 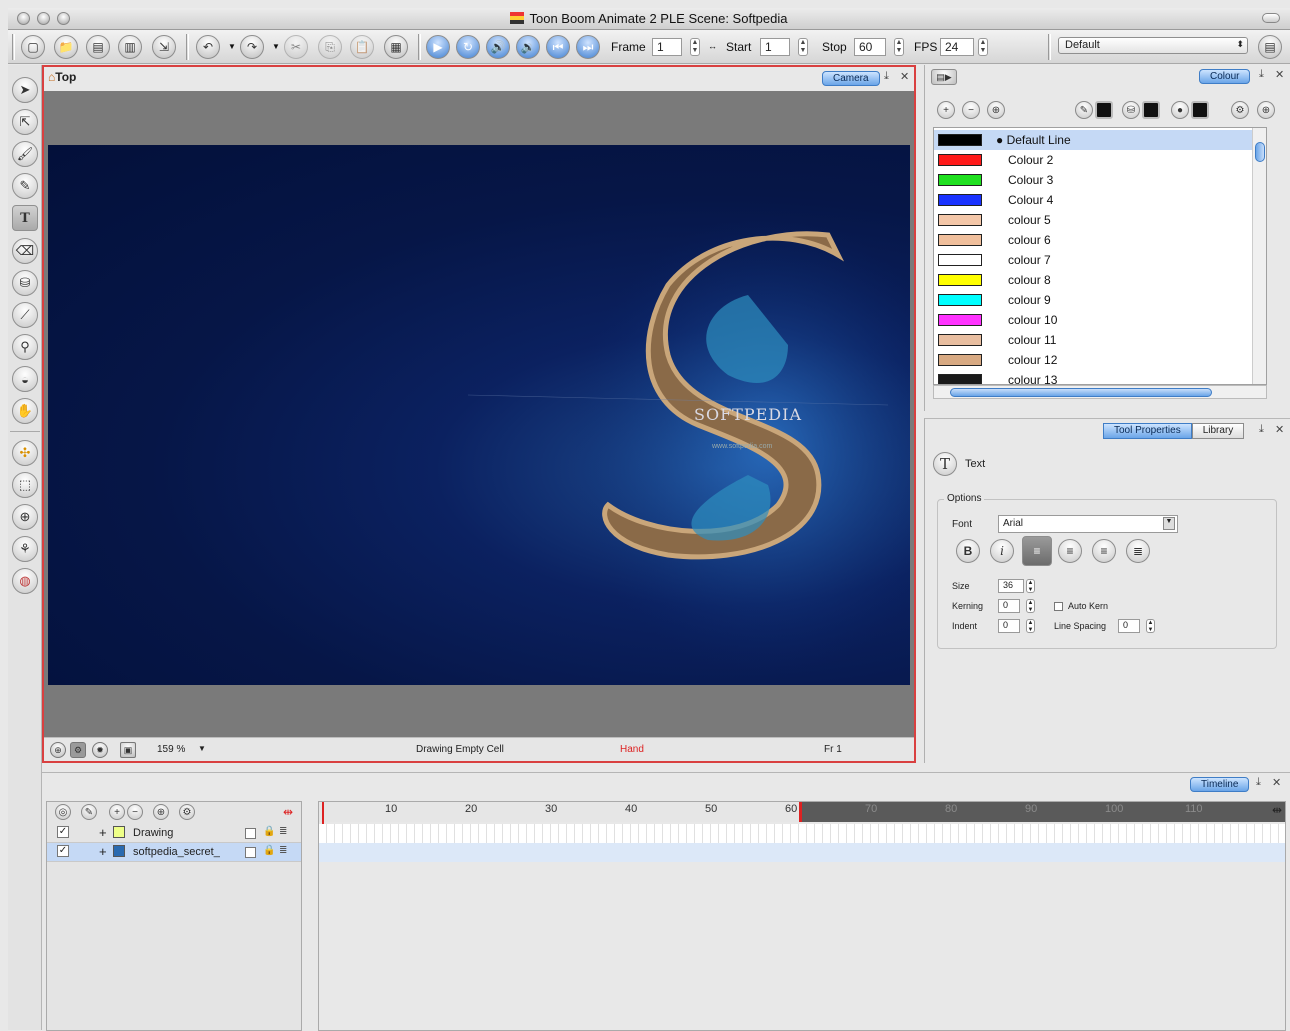 What do you see at coordinates (1002, 551) in the screenshot?
I see `italic-button: i` at bounding box center [1002, 551].